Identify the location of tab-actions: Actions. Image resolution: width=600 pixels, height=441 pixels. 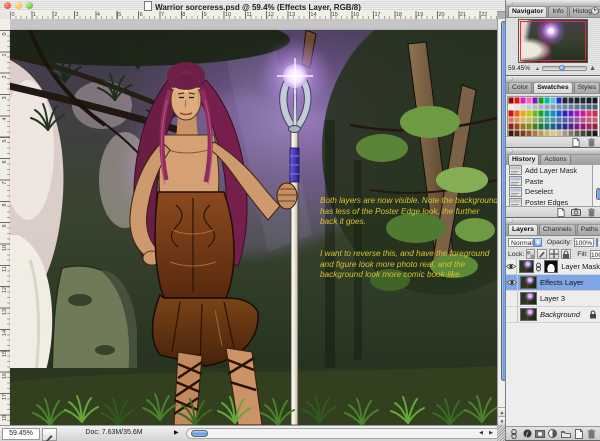
(555, 160).